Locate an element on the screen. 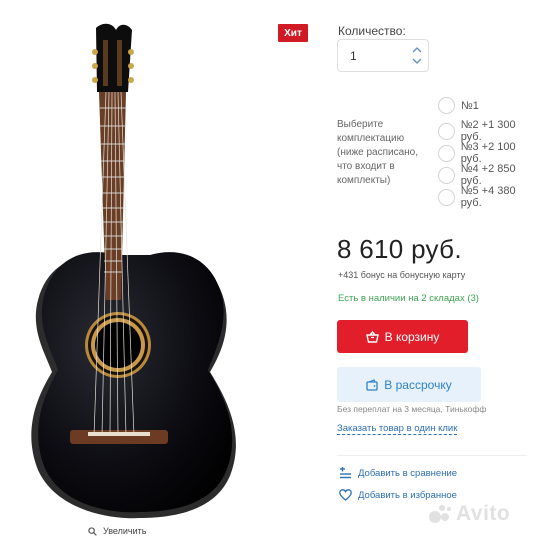 The image size is (538, 540). installment-label: В рассрочку is located at coordinates (418, 384).